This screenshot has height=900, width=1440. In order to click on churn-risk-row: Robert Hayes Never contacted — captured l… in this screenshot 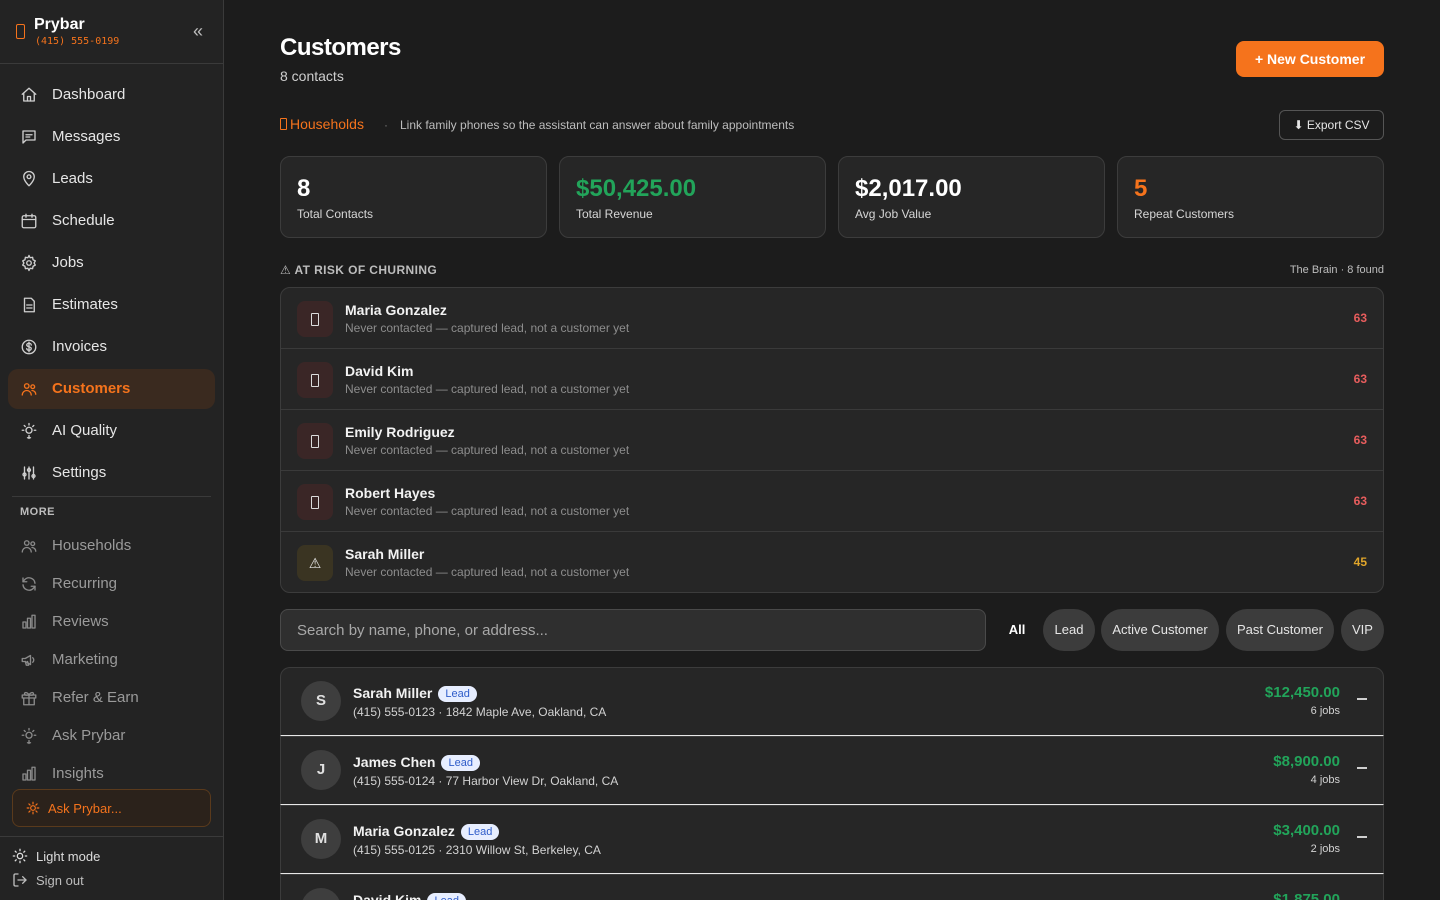, I will do `click(832, 501)`.